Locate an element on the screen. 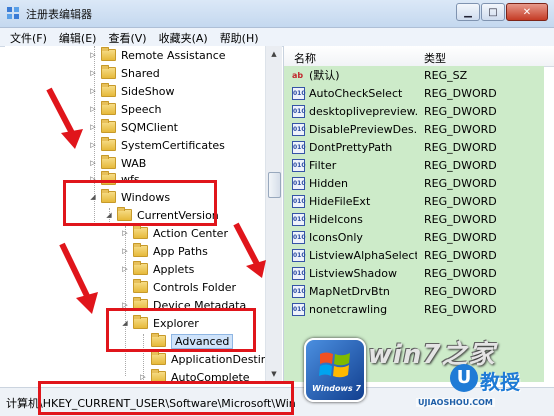 This screenshot has height=416, width=554. value-name: ListviewAlphaSelect is located at coordinates (363, 255).